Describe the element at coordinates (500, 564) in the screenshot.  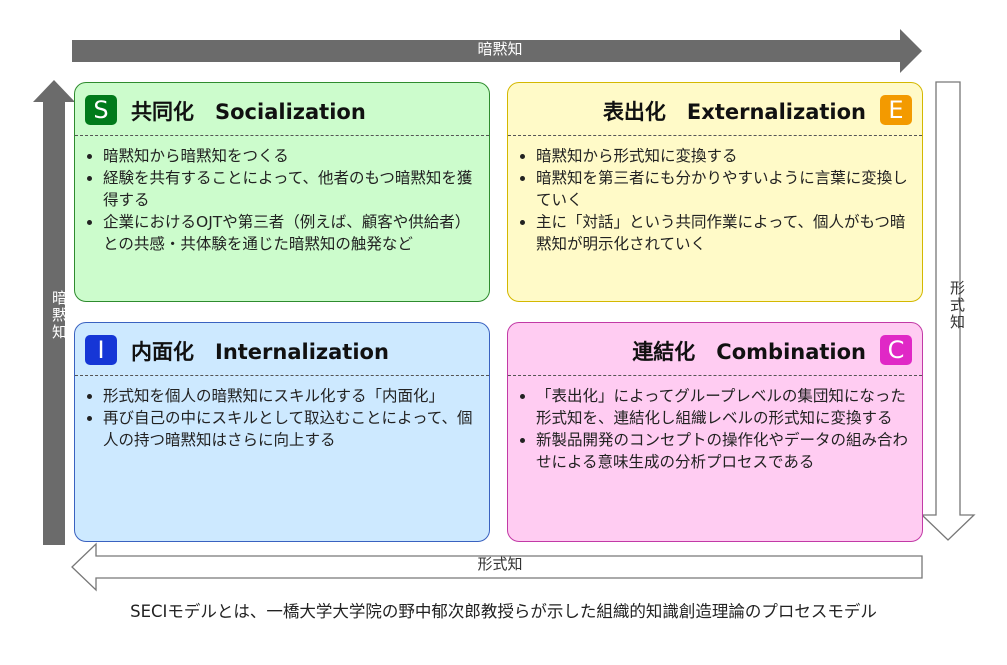
I see `bottom-arrow-label: 形式知` at that location.